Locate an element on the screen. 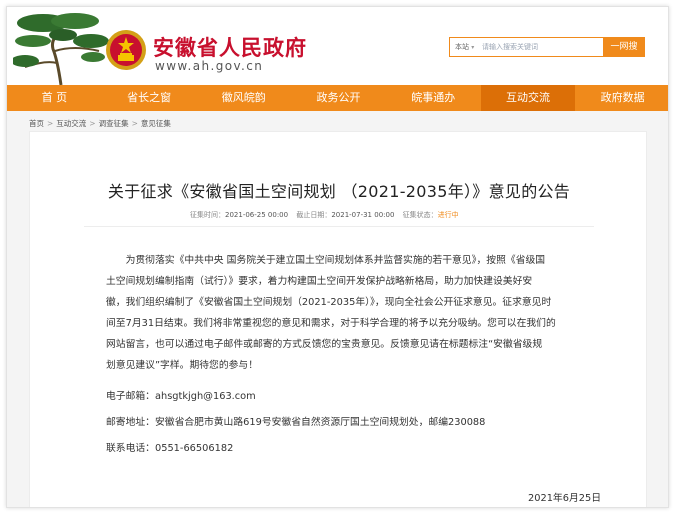 The image size is (675, 514). divider is located at coordinates (339, 226).